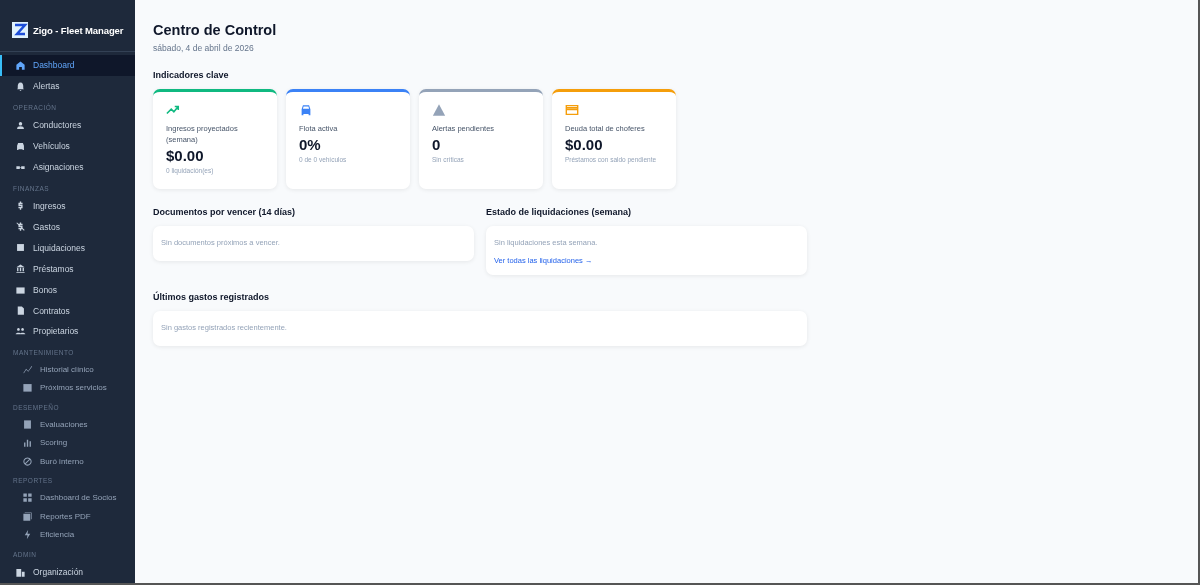  I want to click on nav-item: Liquidaciones, so click(67, 248).